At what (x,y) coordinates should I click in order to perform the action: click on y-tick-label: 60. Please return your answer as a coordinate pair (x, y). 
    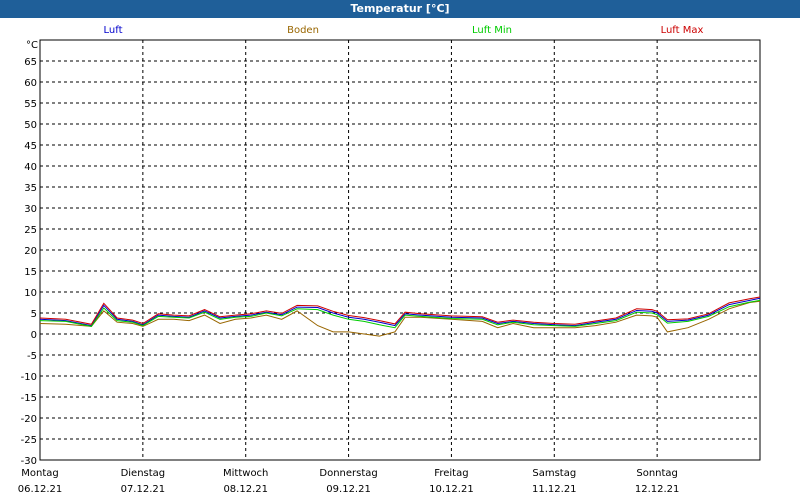
    Looking at the image, I should click on (30, 83).